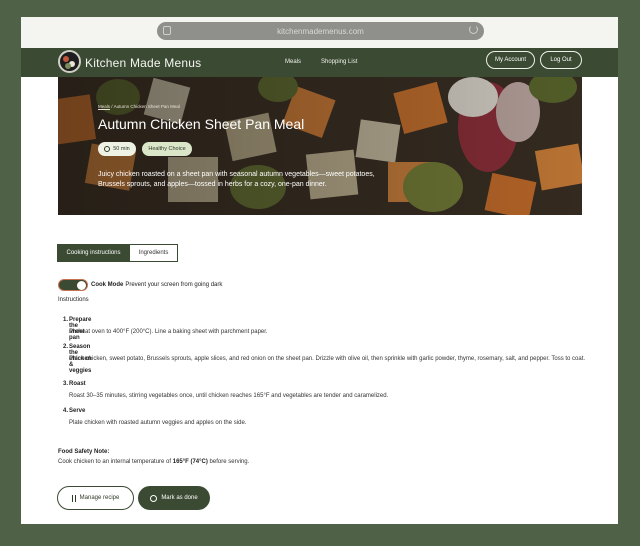 The height and width of the screenshot is (546, 640). Describe the element at coordinates (81, 285) in the screenshot. I see `toggle-knob` at that location.